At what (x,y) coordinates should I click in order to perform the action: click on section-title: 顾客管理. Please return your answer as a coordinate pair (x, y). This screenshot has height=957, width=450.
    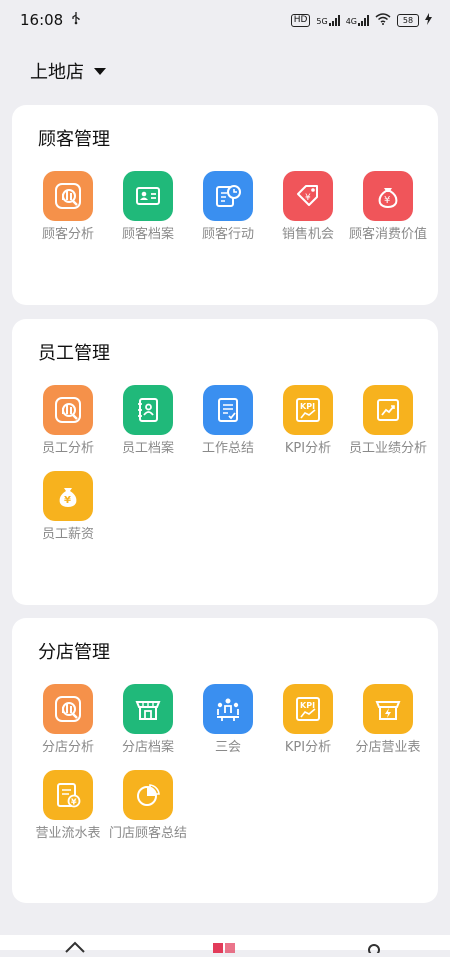
    Looking at the image, I should click on (74, 139).